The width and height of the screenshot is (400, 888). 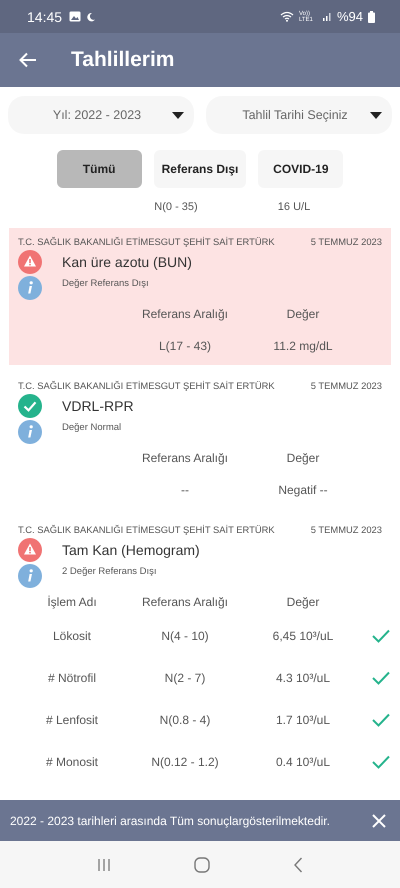 What do you see at coordinates (98, 406) in the screenshot?
I see `test-name: VDRL-RPR` at bounding box center [98, 406].